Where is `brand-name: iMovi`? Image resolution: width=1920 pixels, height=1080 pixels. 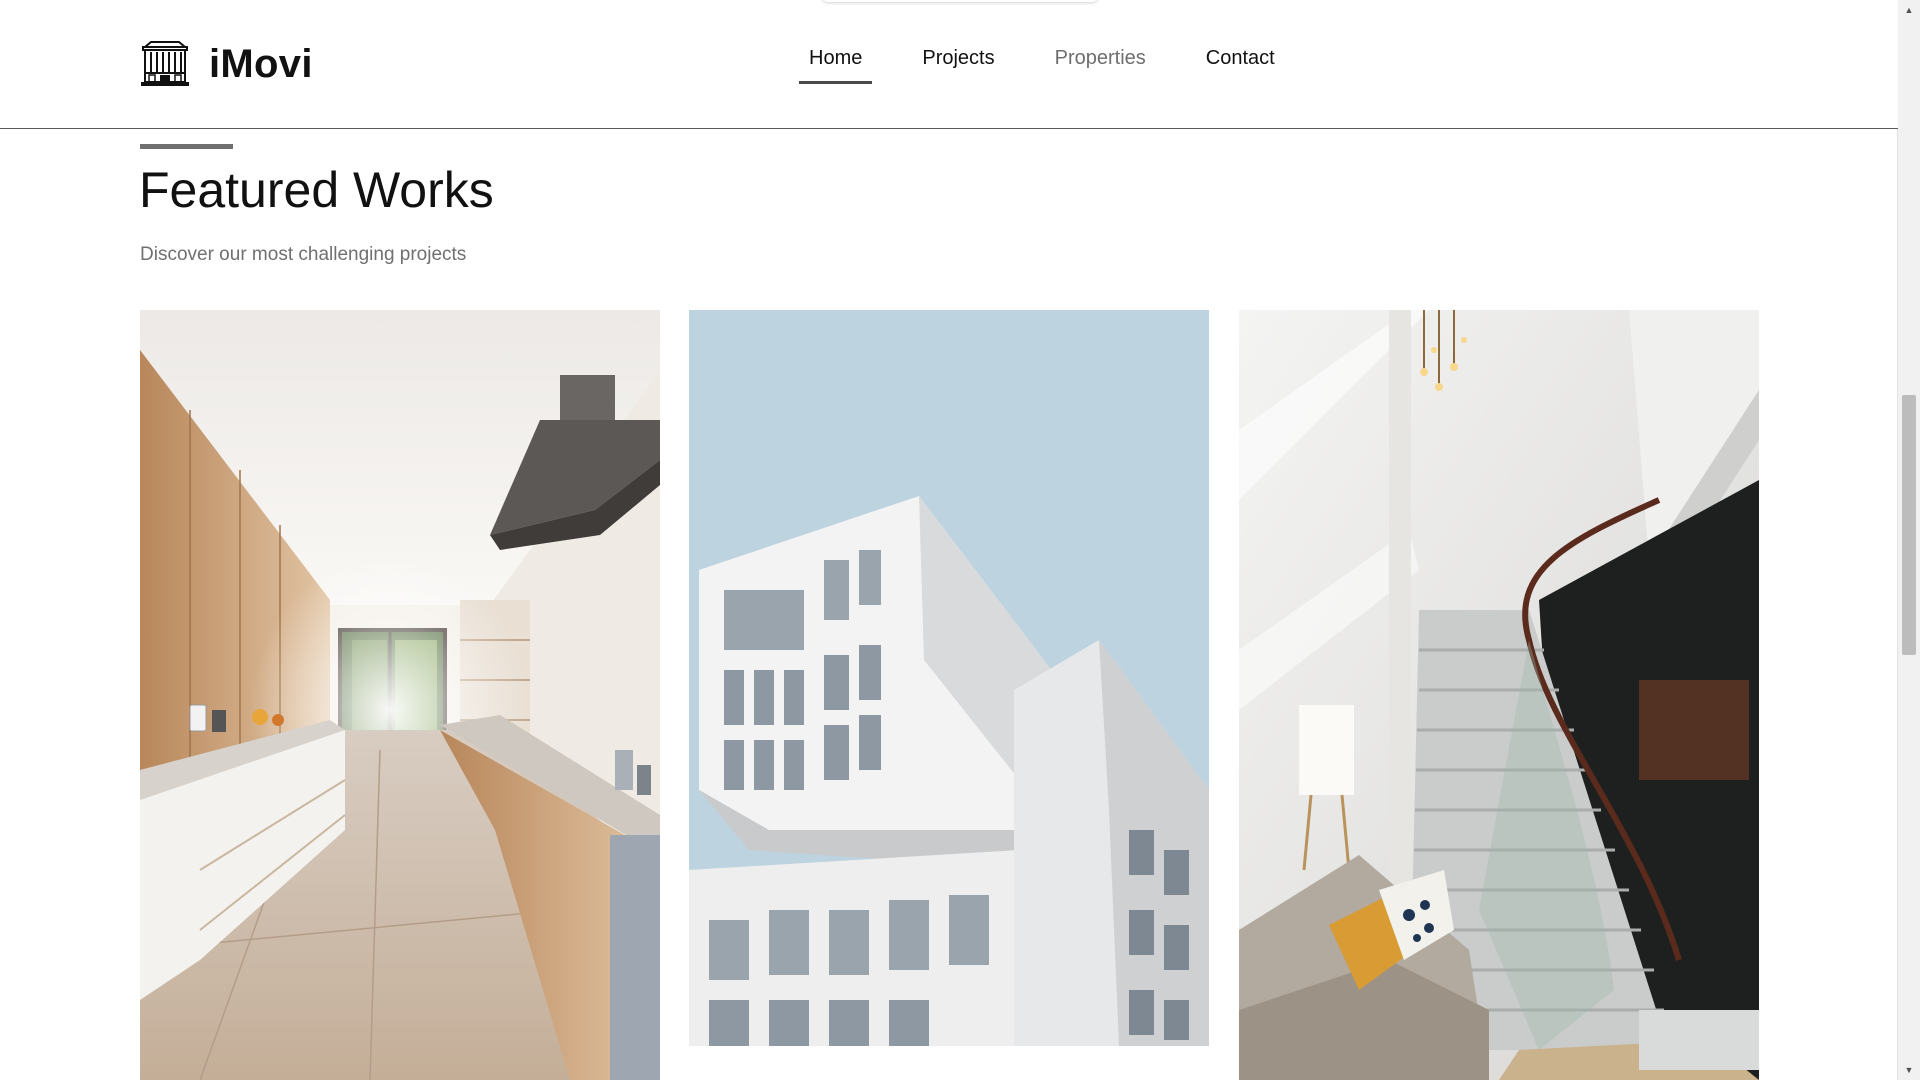 brand-name: iMovi is located at coordinates (261, 63).